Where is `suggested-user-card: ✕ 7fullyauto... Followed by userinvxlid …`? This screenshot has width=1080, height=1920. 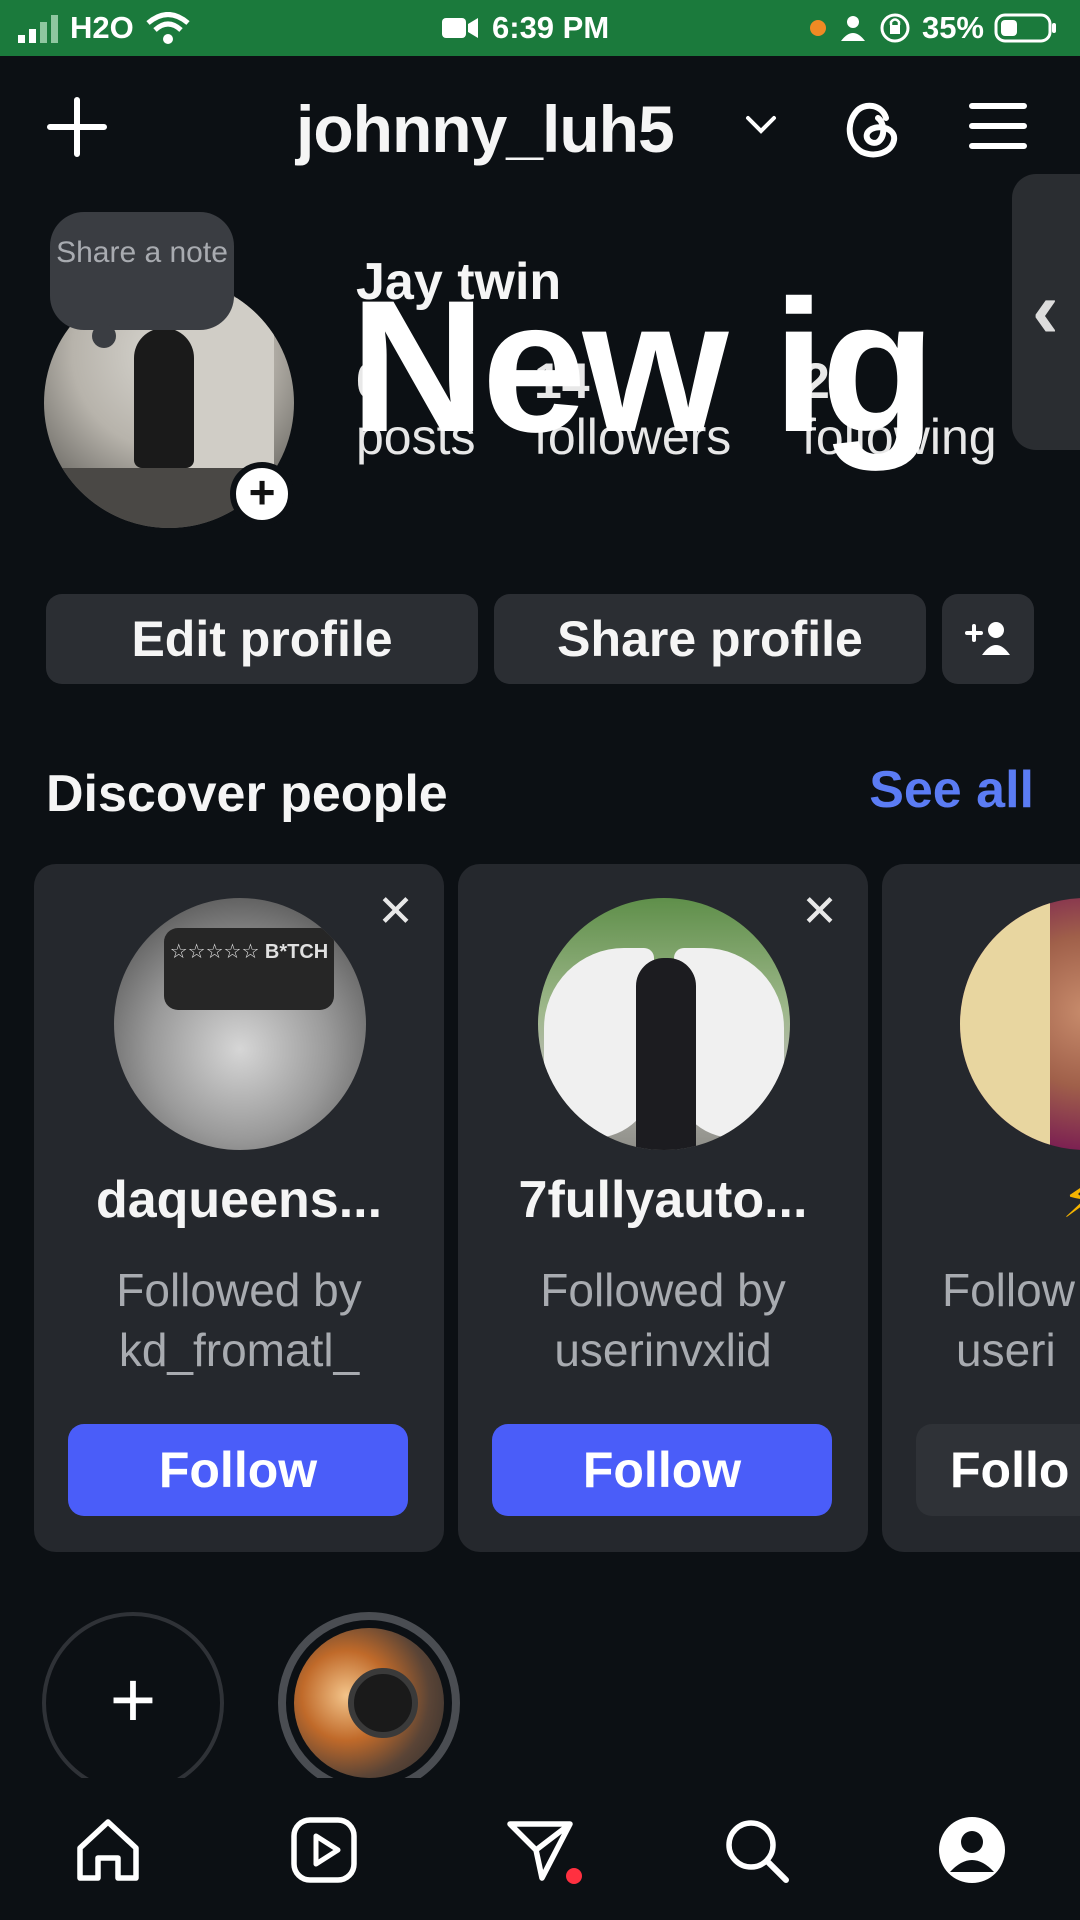
suggested-user-card: ✕ 7fullyauto... Followed by userinvxlid … is located at coordinates (663, 1208).